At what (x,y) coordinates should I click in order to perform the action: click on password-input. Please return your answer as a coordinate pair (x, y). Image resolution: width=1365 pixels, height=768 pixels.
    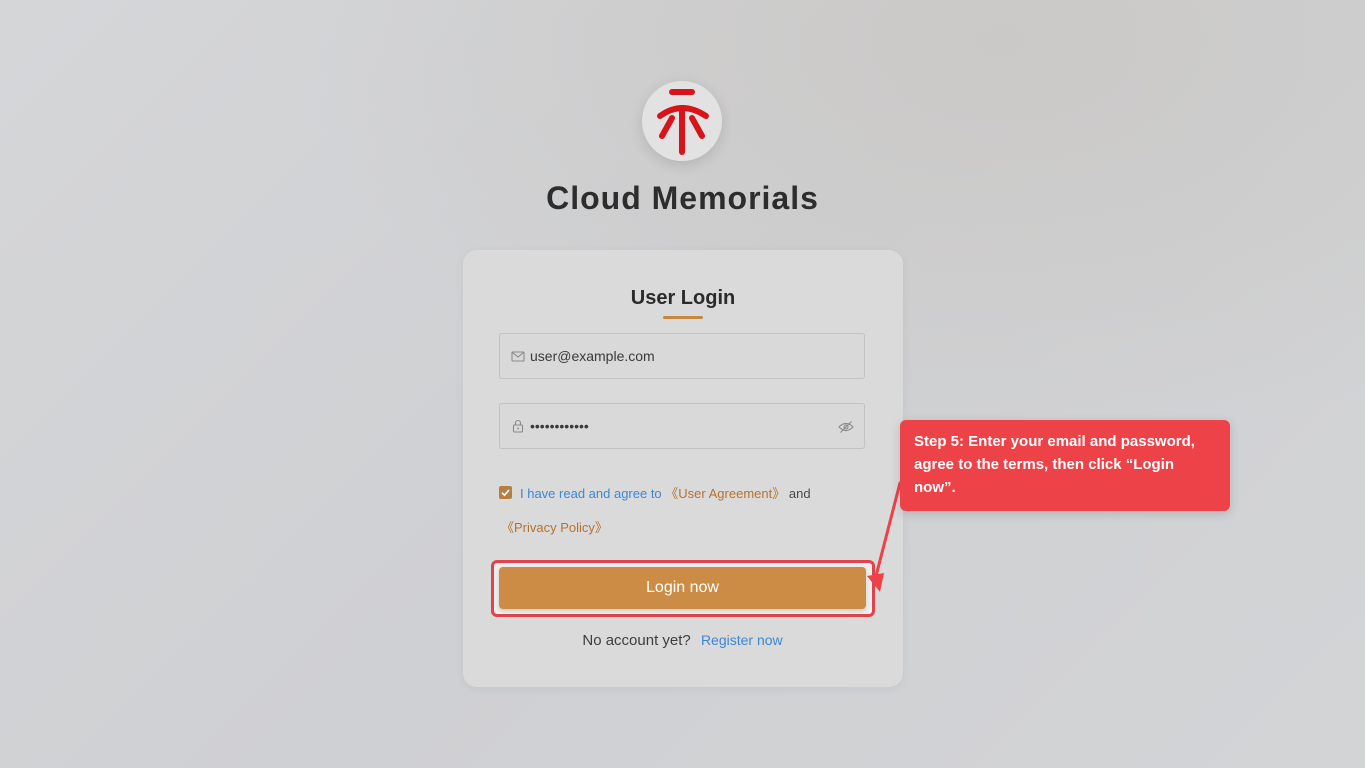
    Looking at the image, I should click on (680, 426).